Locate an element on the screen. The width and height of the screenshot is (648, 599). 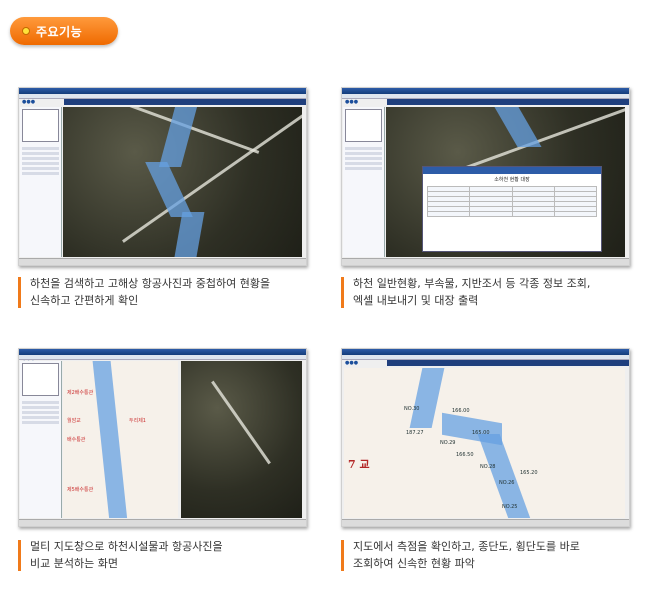
station-label: NO.30 is located at coordinates (412, 409).